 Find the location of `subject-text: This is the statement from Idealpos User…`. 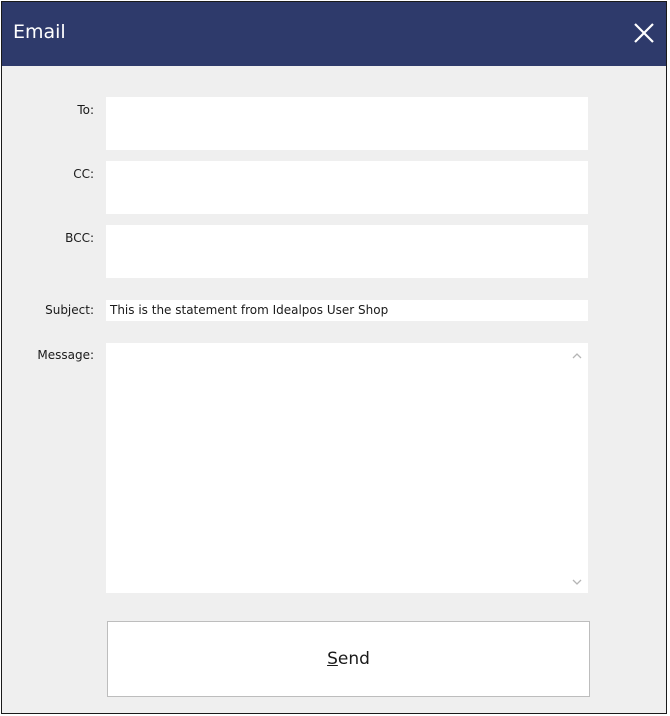

subject-text: This is the statement from Idealpos User… is located at coordinates (249, 310).